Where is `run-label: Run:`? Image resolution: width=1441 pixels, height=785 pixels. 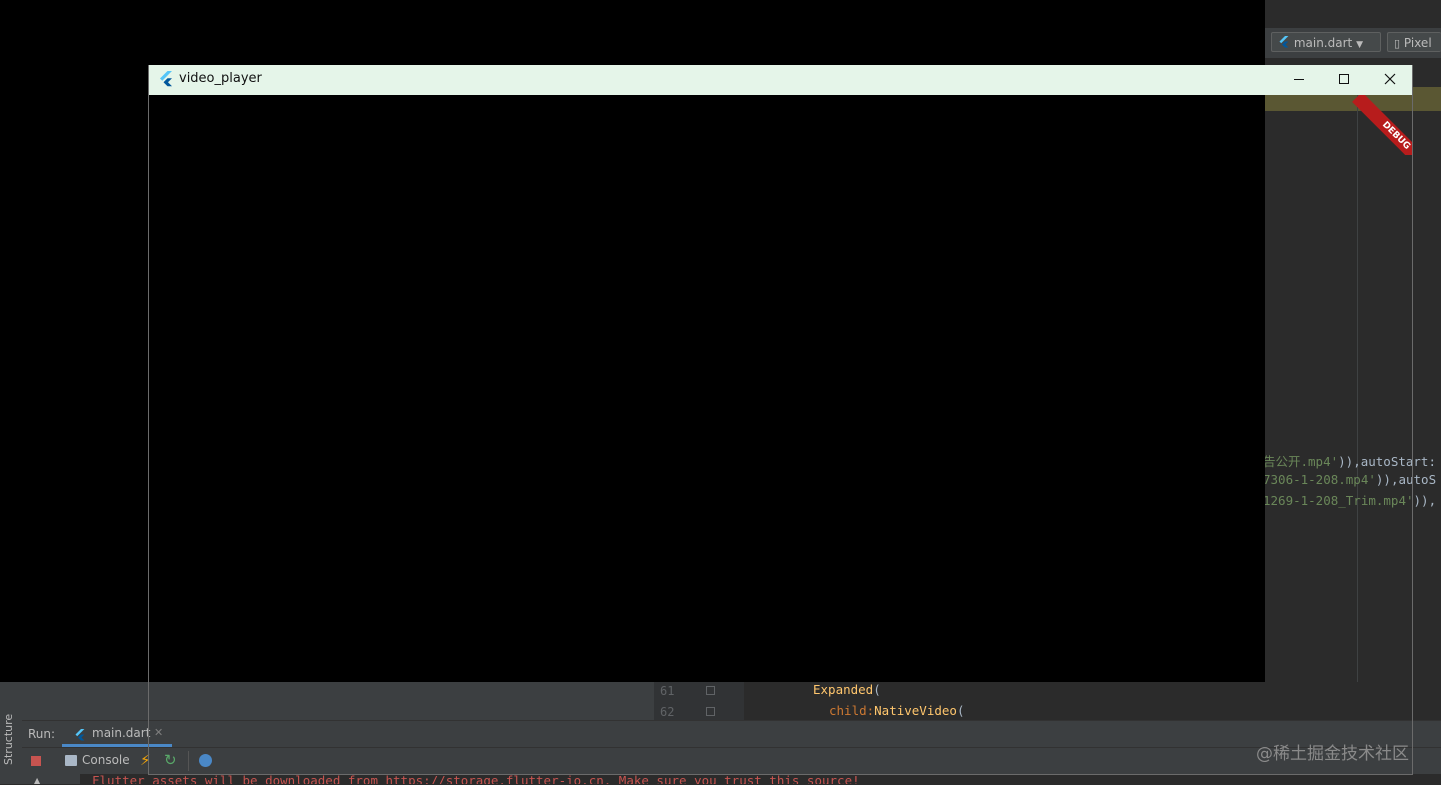 run-label: Run: is located at coordinates (42, 734).